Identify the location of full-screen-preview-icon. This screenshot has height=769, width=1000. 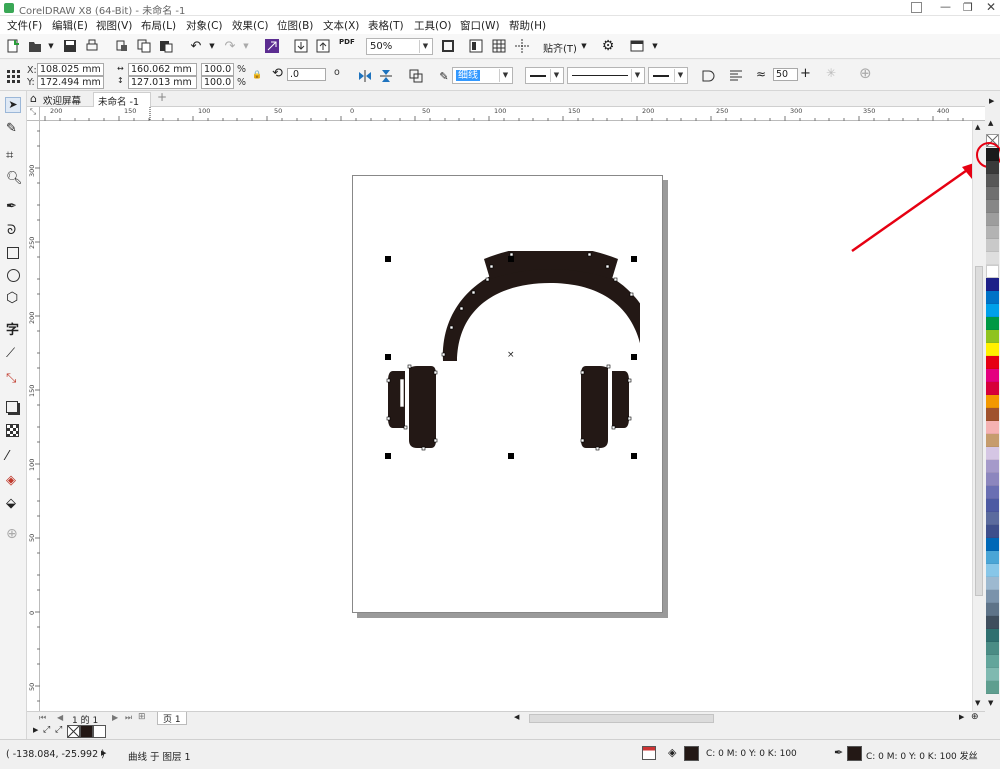
(476, 46).